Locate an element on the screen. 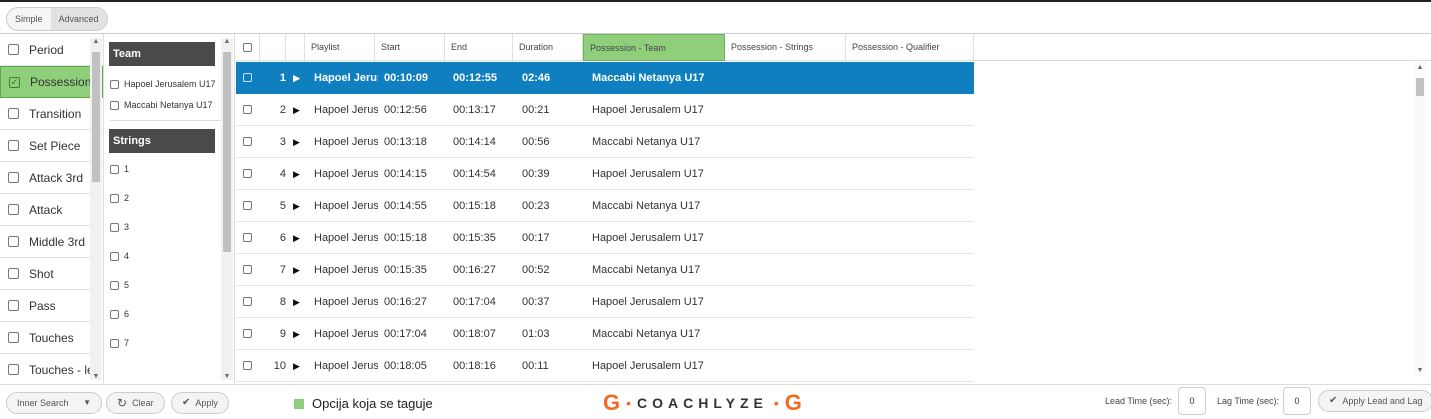 The image size is (1431, 419). string-option: 6 is located at coordinates (172, 322).